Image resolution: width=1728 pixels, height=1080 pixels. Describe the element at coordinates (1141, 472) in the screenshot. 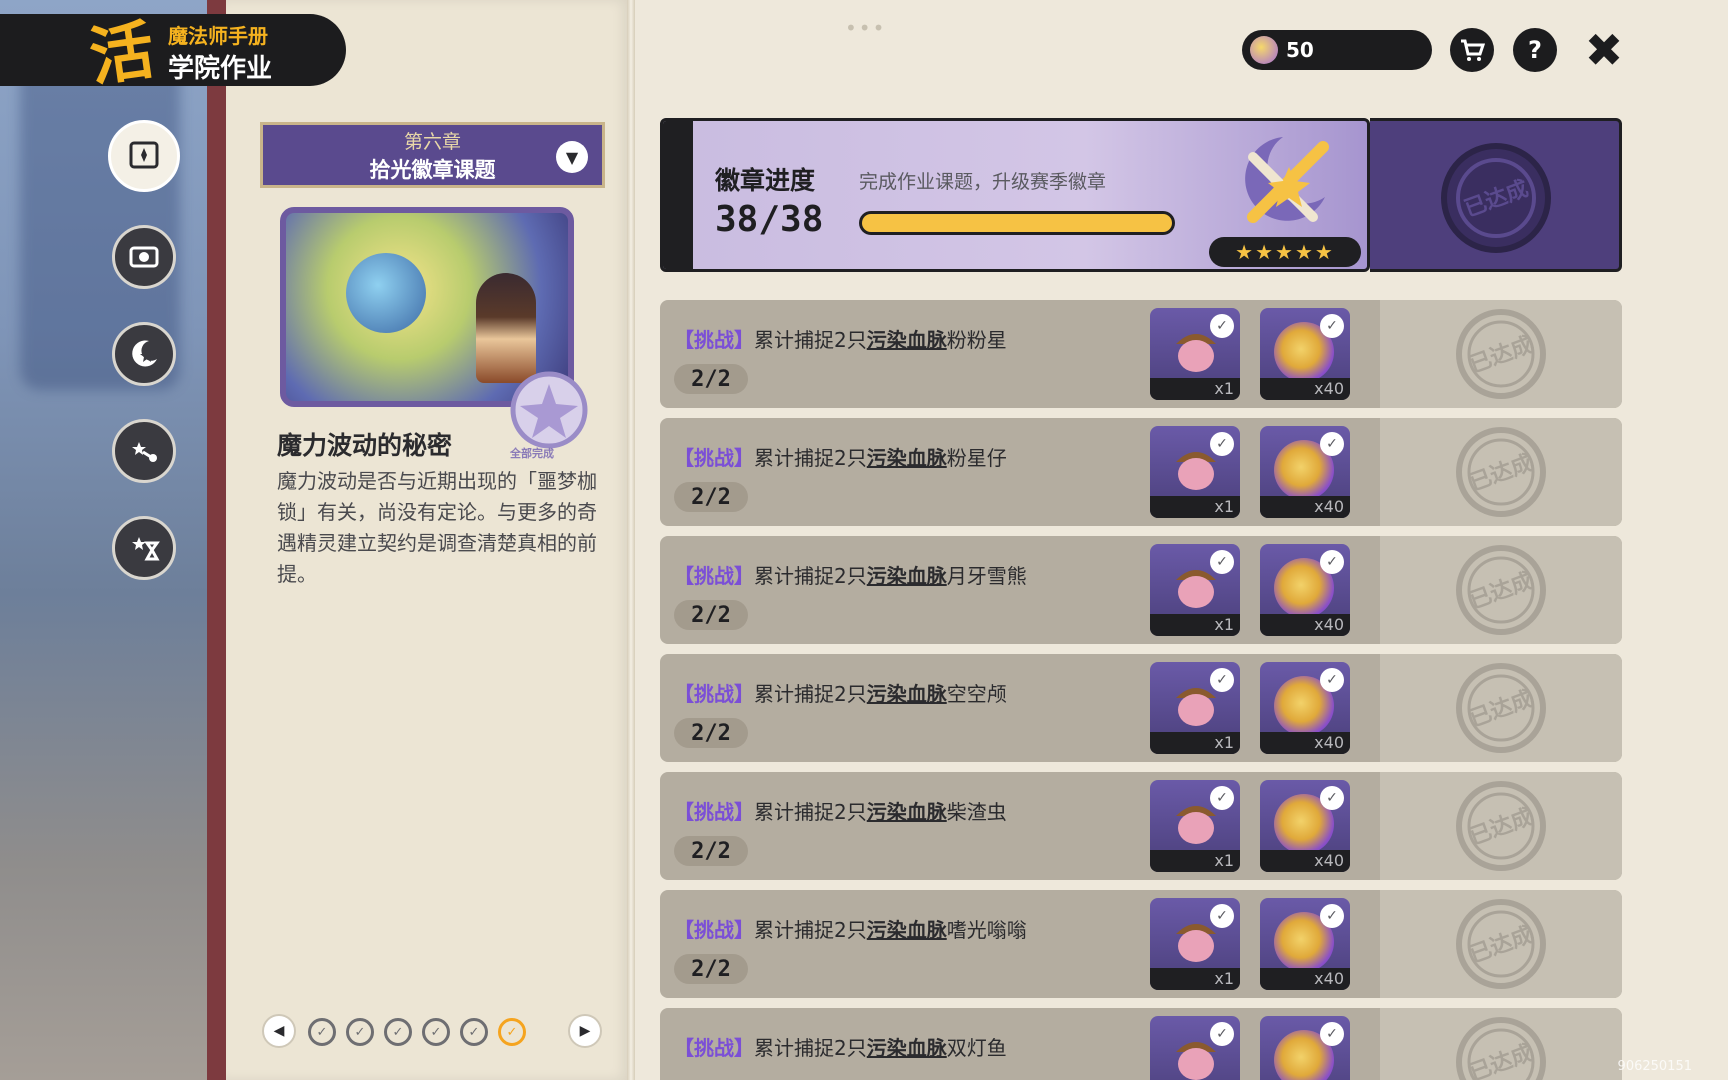

I see `task-row: 【挑战】累计捕捉2只污染血脉粉星仔 2/2 x1 ✓ x40 ✓ 已达成` at that location.